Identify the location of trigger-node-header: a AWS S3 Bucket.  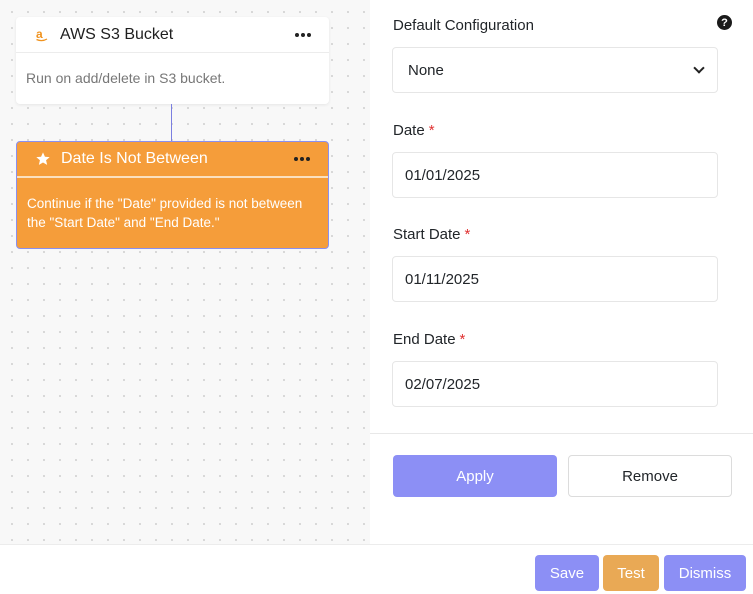
(172, 35).